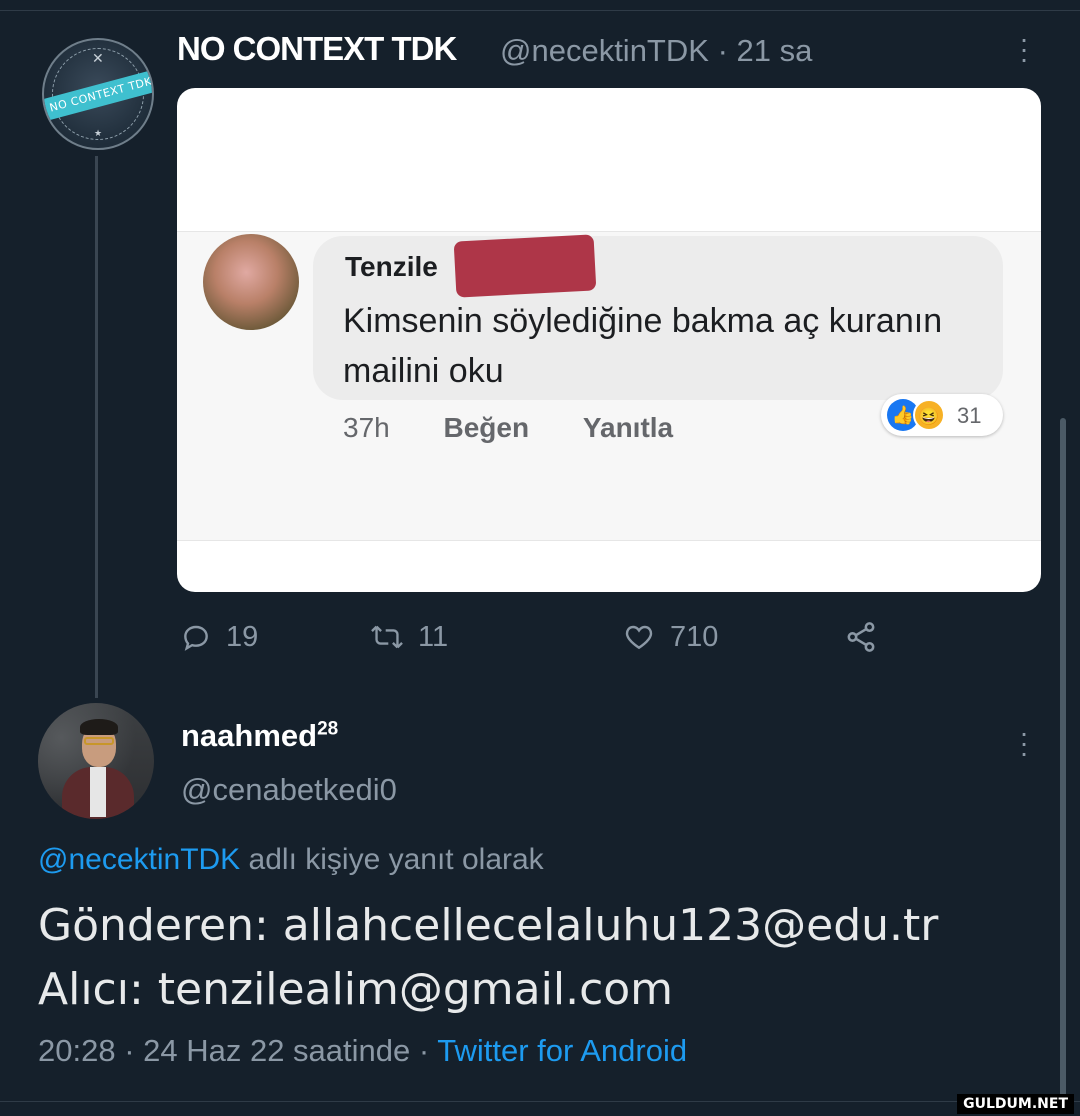 The width and height of the screenshot is (1080, 1116). Describe the element at coordinates (391, 266) in the screenshot. I see `commenter-name: Tenzile` at that location.